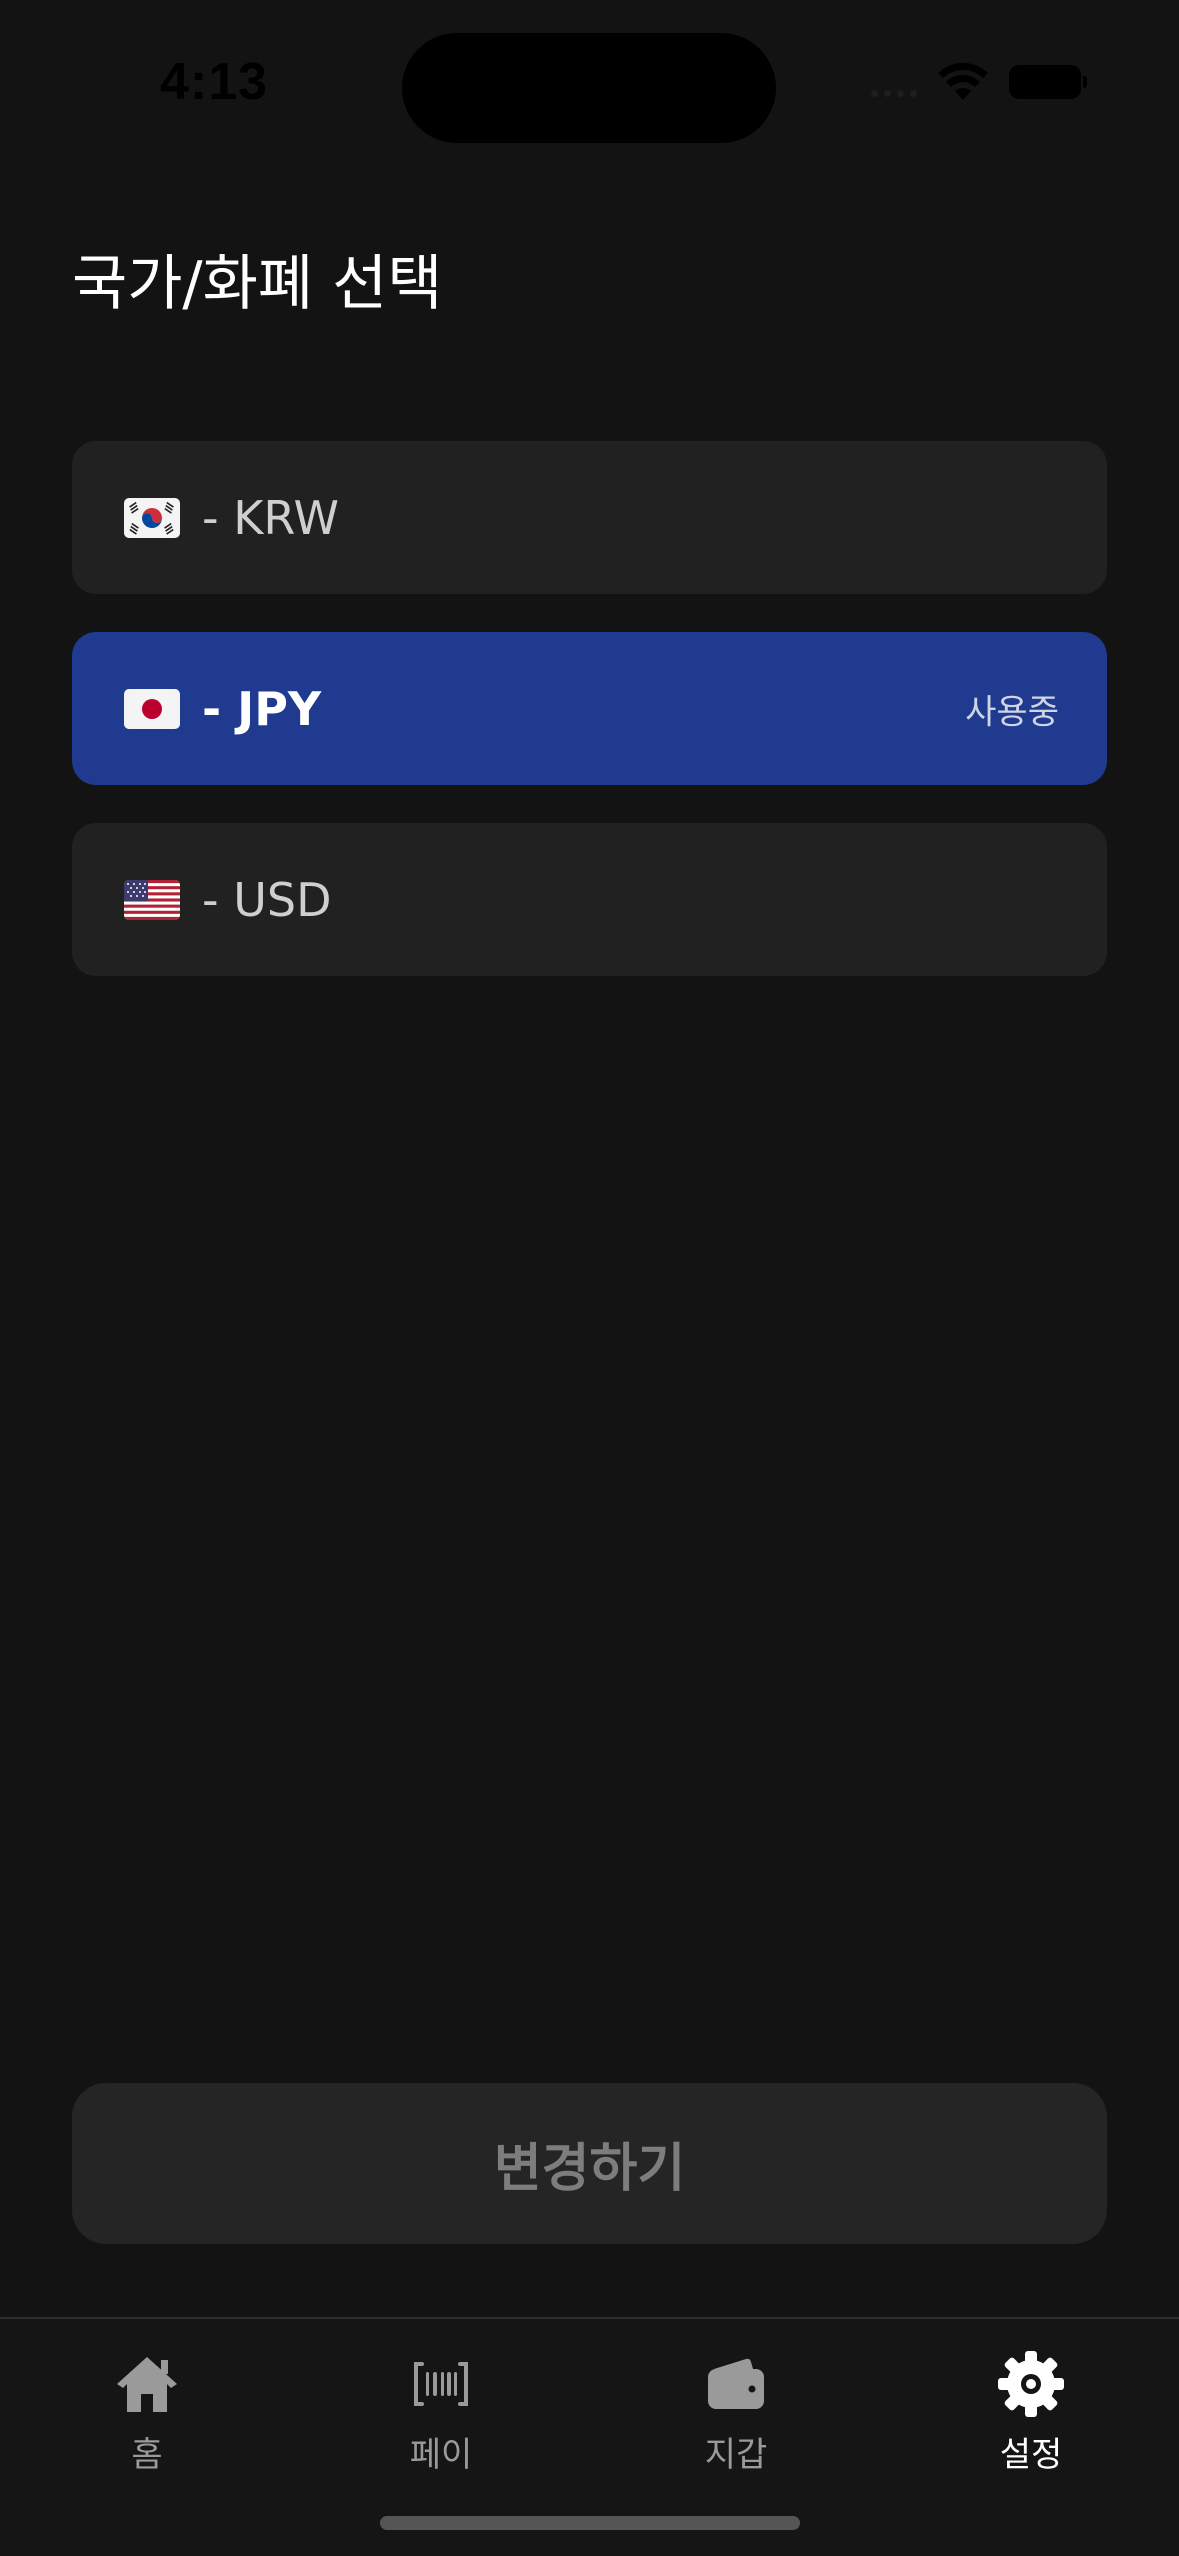 Image resolution: width=1179 pixels, height=2556 pixels. What do you see at coordinates (152, 517) in the screenshot?
I see `korea-flag-icon` at bounding box center [152, 517].